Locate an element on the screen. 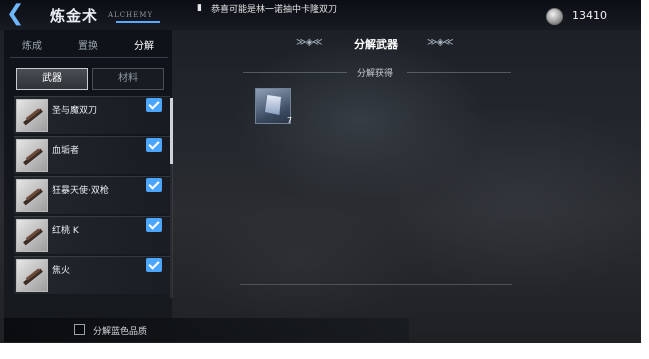 The height and width of the screenshot is (359, 649). decompose-blue-label: 分解蓝色品质 is located at coordinates (120, 332).